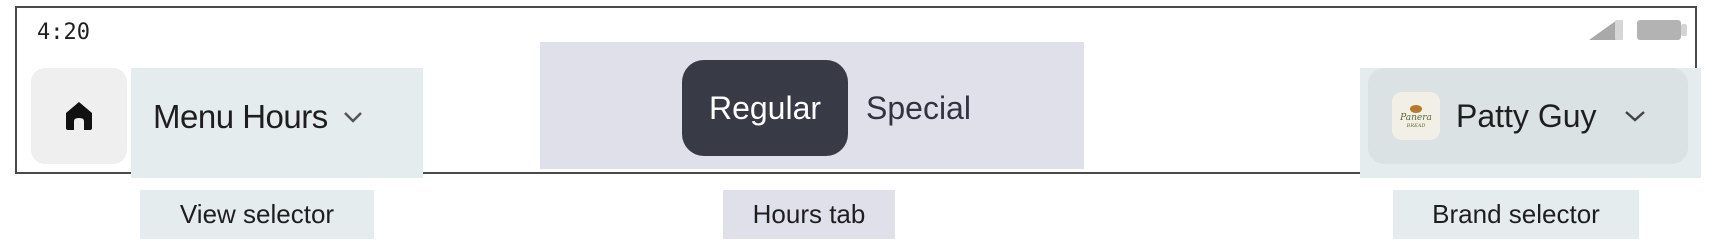 This screenshot has height=248, width=1710. What do you see at coordinates (1416, 125) in the screenshot?
I see `brand-logo-subtext: BREAD` at bounding box center [1416, 125].